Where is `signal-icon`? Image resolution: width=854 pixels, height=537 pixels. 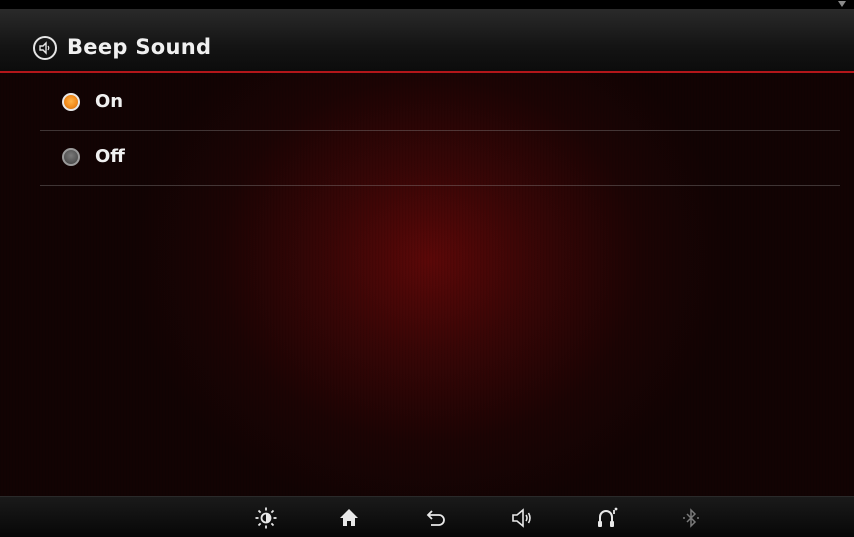 signal-icon is located at coordinates (842, 4).